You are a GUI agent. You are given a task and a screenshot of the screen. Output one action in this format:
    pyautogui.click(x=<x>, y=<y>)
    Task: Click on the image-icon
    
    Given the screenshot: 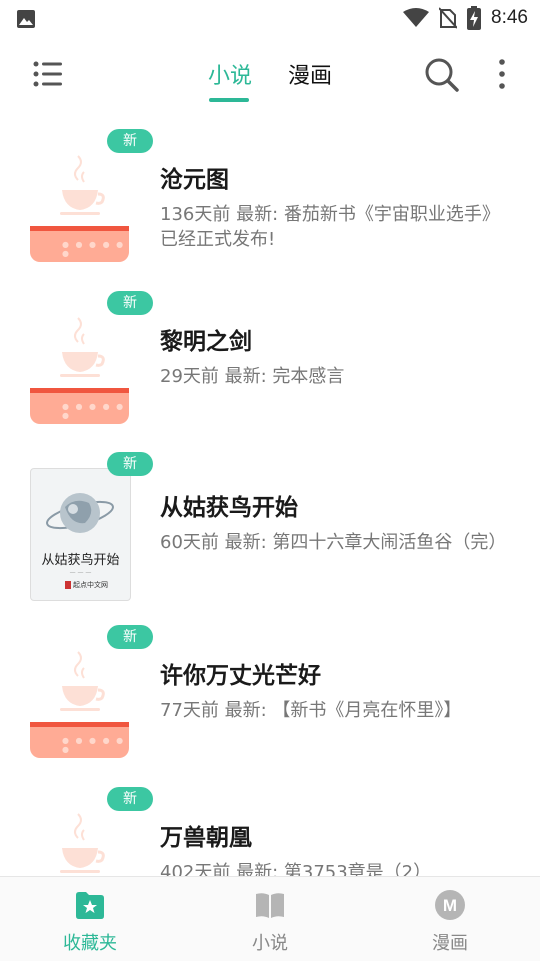 What is the action you would take?
    pyautogui.click(x=26, y=19)
    